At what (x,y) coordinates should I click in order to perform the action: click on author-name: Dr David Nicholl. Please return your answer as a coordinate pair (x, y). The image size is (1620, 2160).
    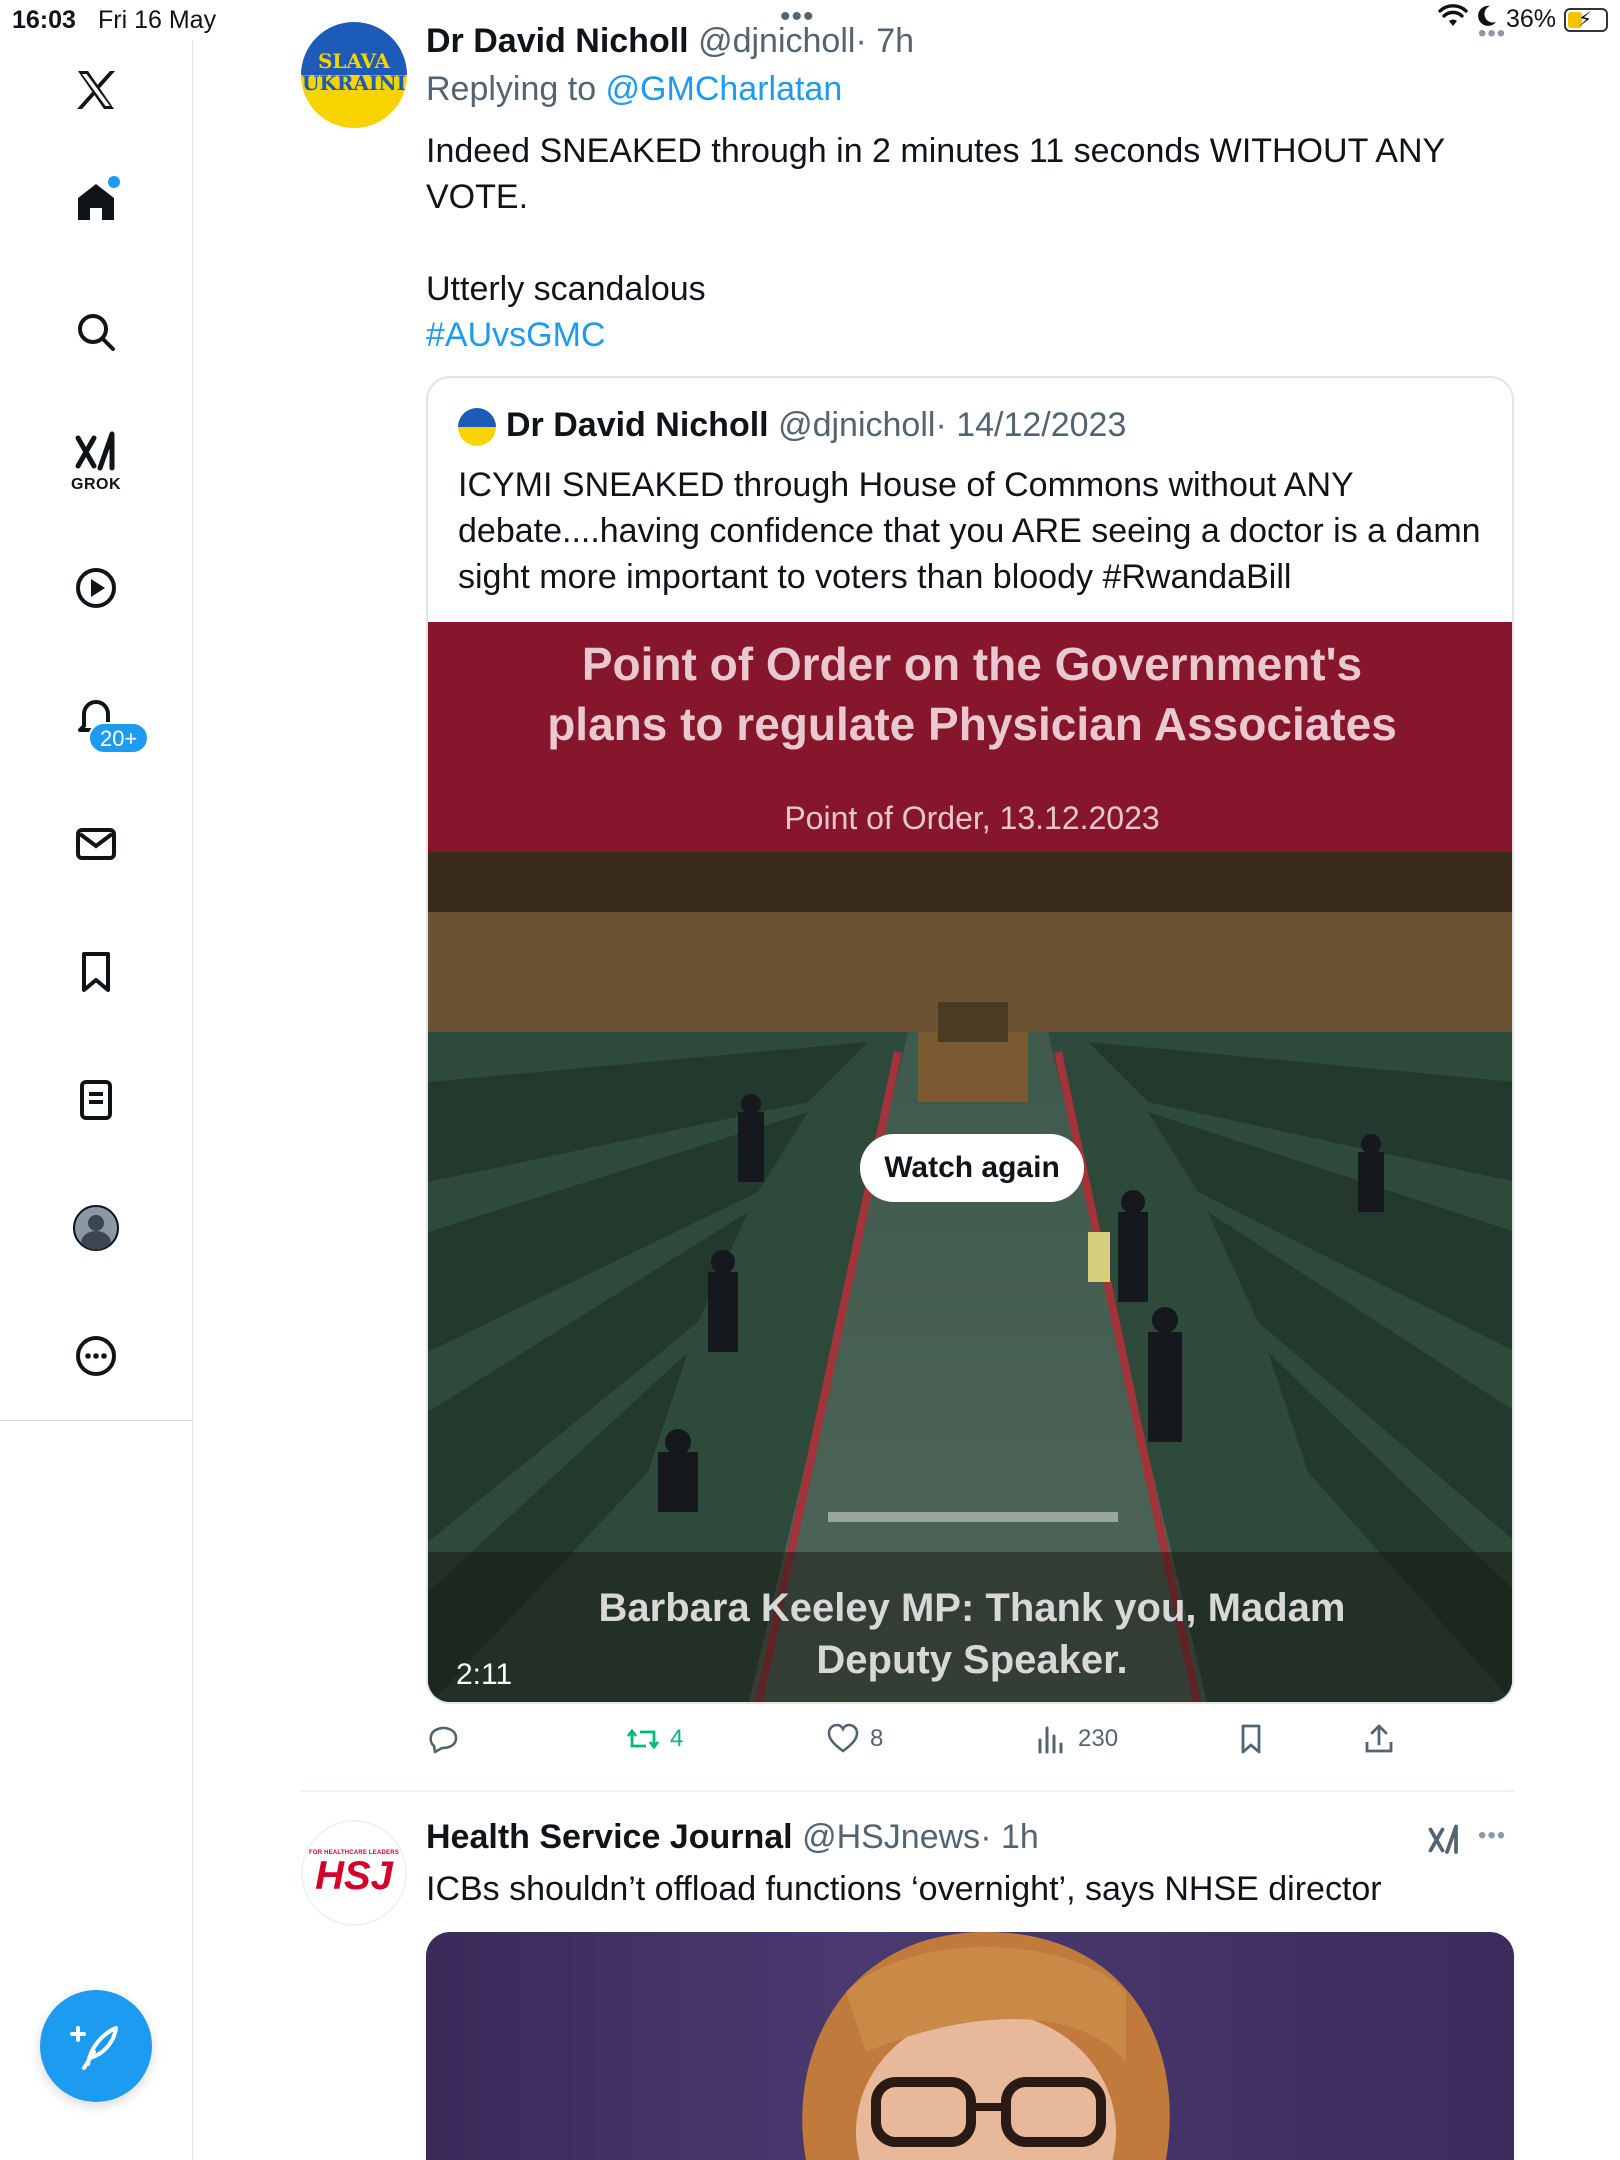
    Looking at the image, I should click on (557, 41).